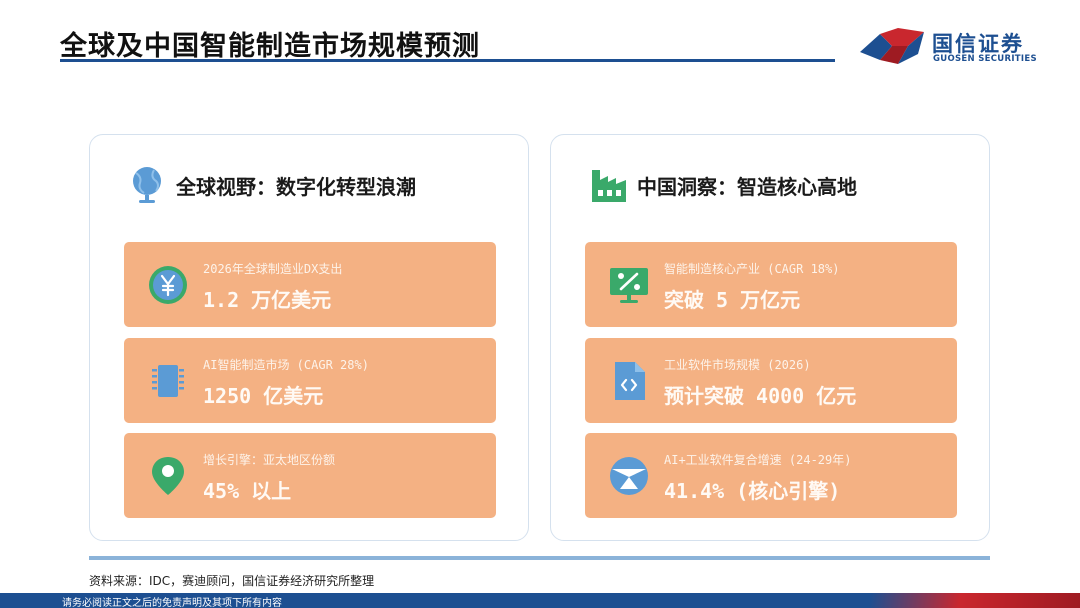  Describe the element at coordinates (732, 300) in the screenshot. I see `stat-value: 突破 5 万亿元` at that location.